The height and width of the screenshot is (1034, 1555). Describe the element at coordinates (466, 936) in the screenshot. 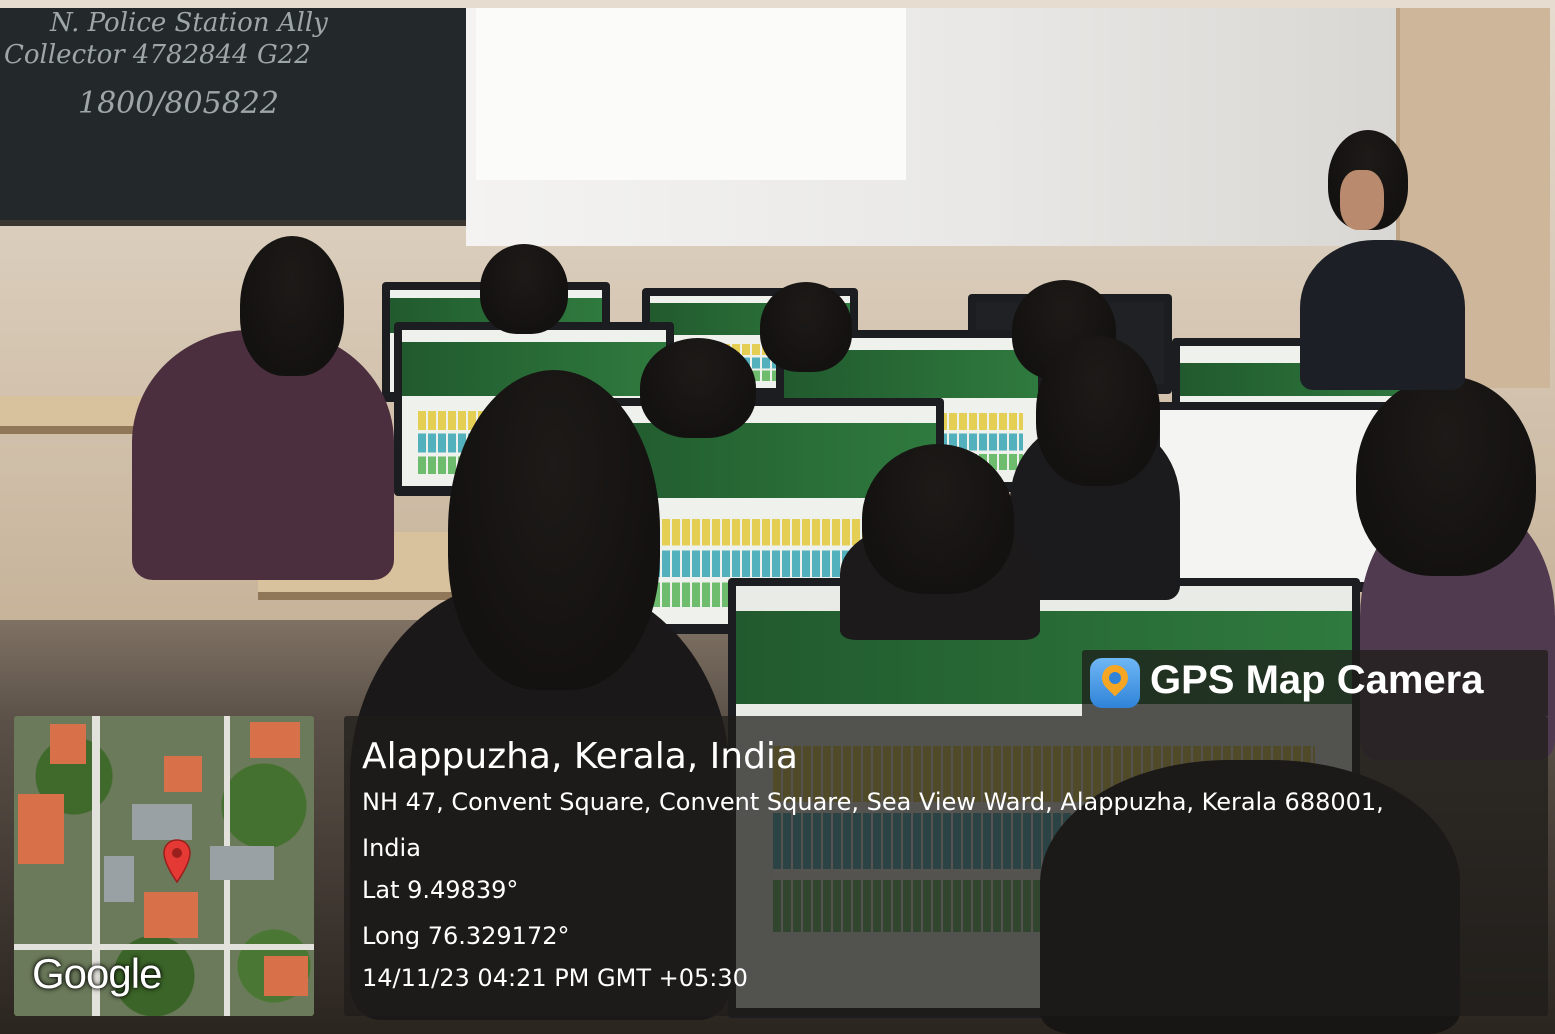

I see `longitude: Long 76.329172°` at that location.